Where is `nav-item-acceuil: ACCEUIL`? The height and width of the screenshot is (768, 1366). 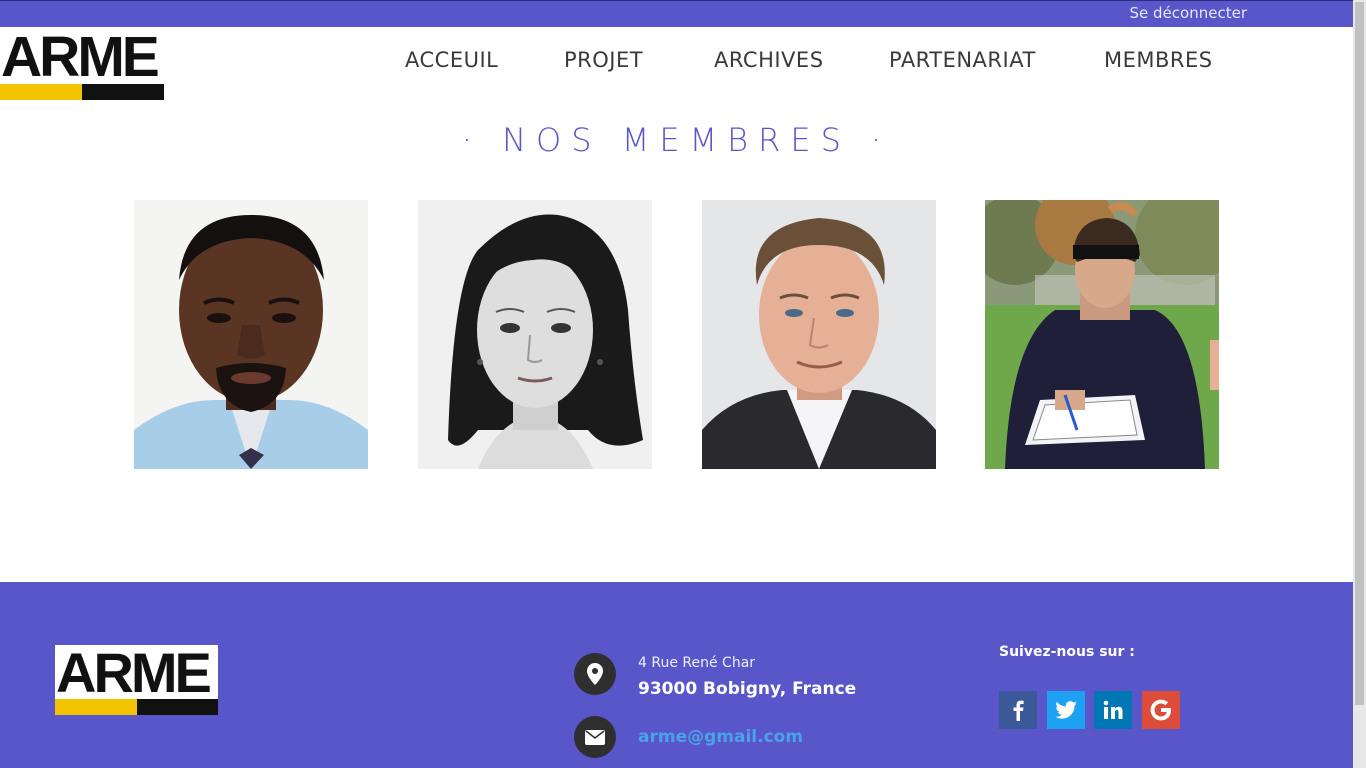 nav-item-acceuil: ACCEUIL is located at coordinates (451, 60).